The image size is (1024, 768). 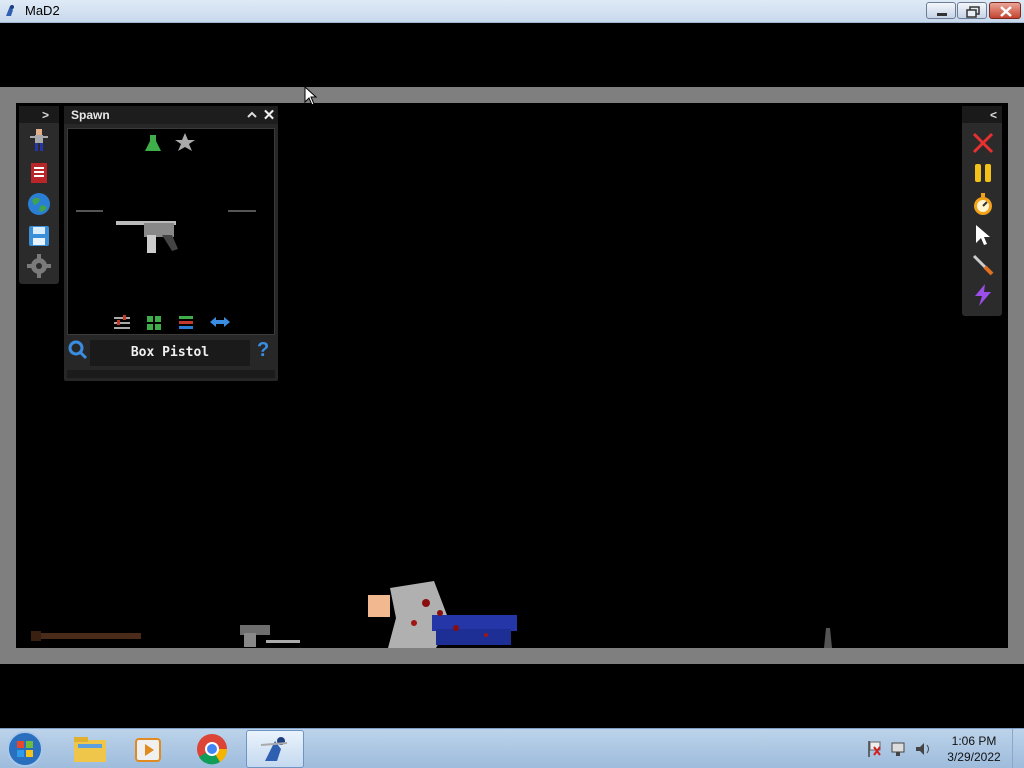 I want to click on media-player-icon, so click(x=148, y=750).